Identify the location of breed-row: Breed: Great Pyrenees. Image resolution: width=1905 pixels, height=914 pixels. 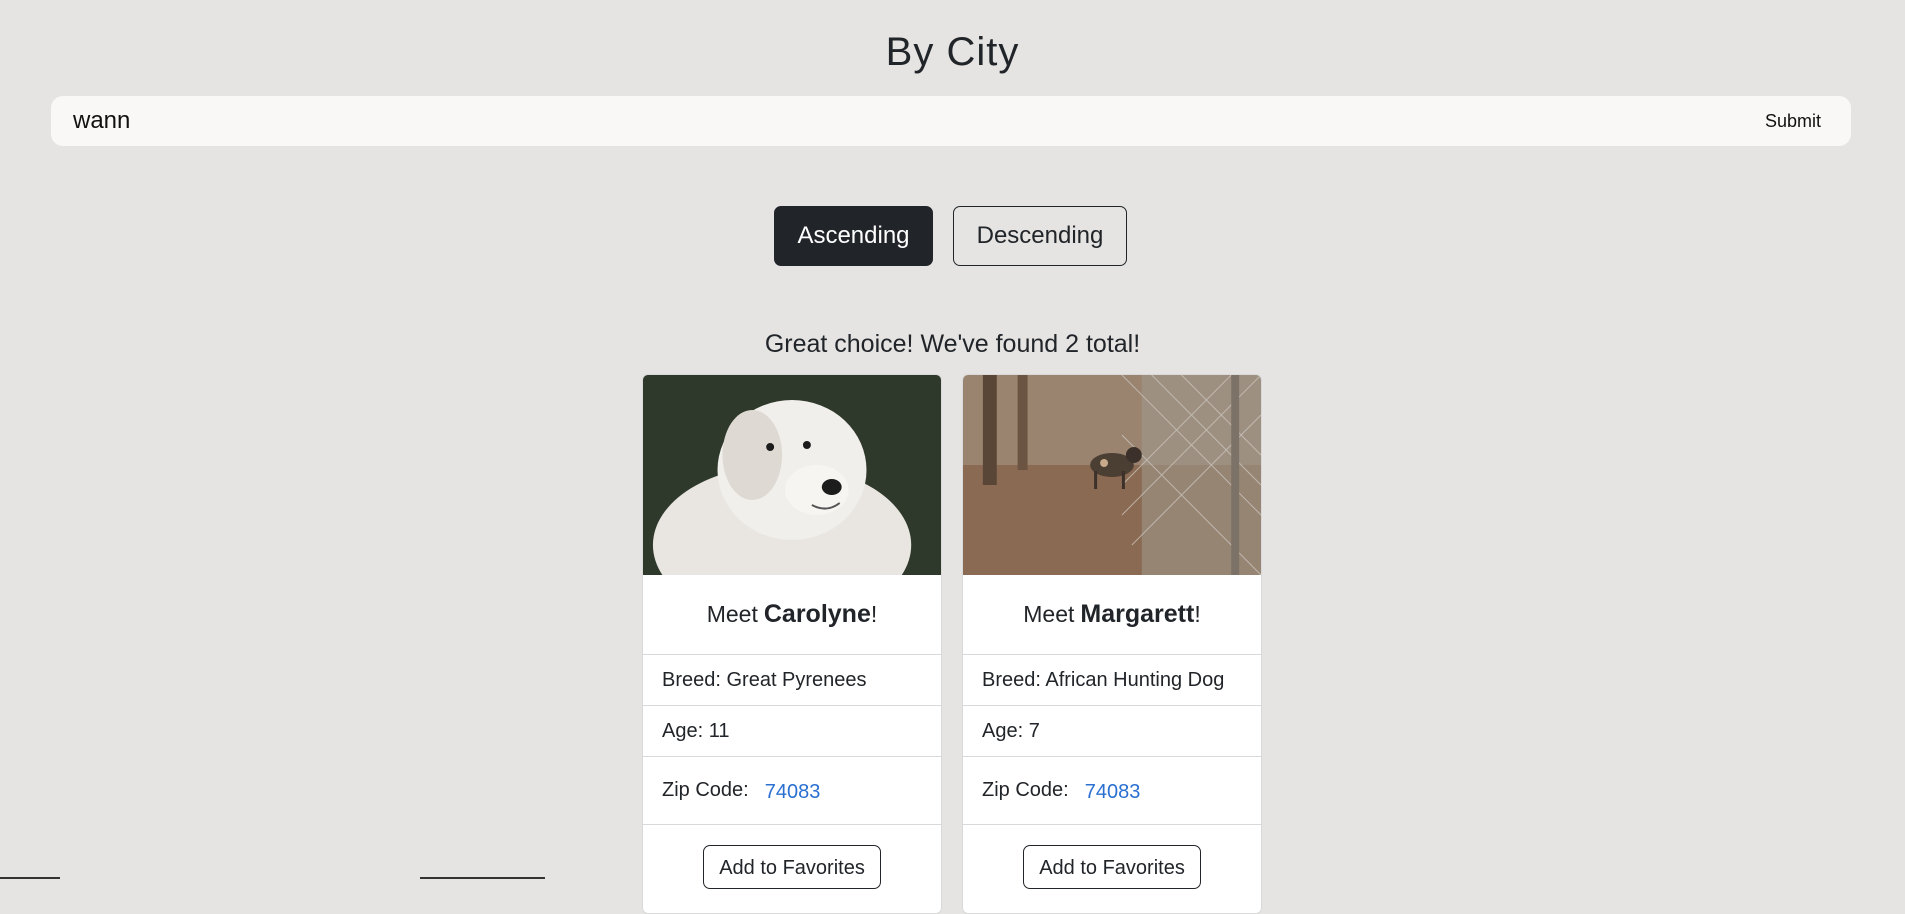
(792, 680).